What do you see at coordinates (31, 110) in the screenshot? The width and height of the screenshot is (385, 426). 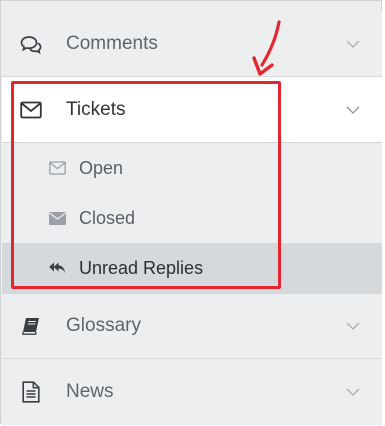 I see `envelope-icon` at bounding box center [31, 110].